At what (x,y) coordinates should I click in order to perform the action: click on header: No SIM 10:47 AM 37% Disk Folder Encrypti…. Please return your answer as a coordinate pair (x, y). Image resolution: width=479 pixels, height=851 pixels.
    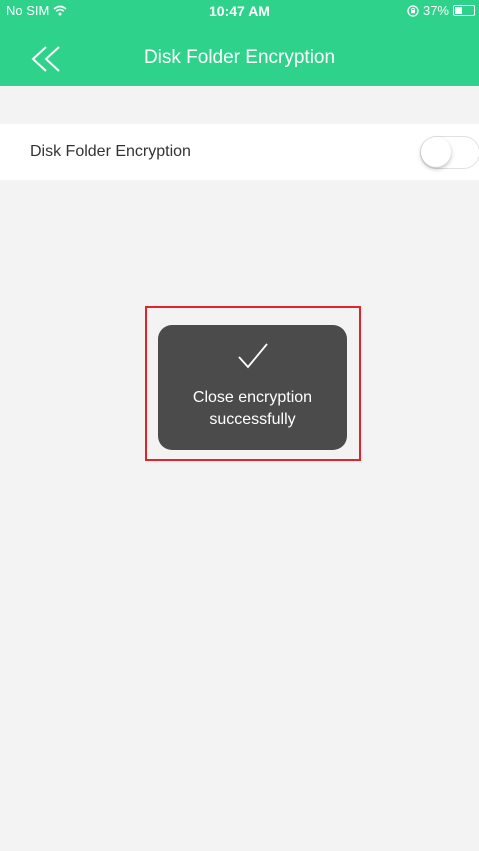
    Looking at the image, I should click on (239, 43).